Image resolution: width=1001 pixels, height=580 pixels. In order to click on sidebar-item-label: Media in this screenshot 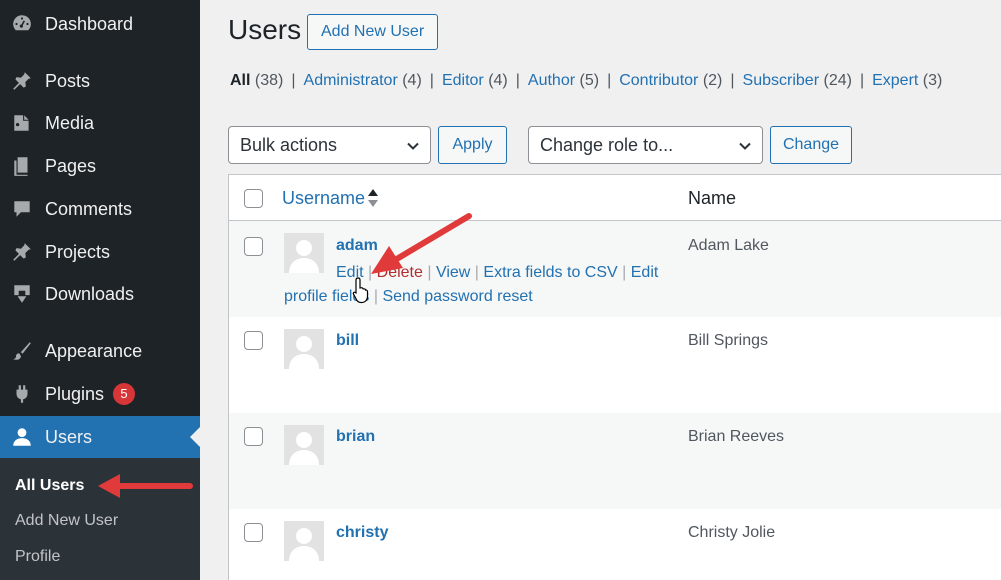, I will do `click(70, 122)`.